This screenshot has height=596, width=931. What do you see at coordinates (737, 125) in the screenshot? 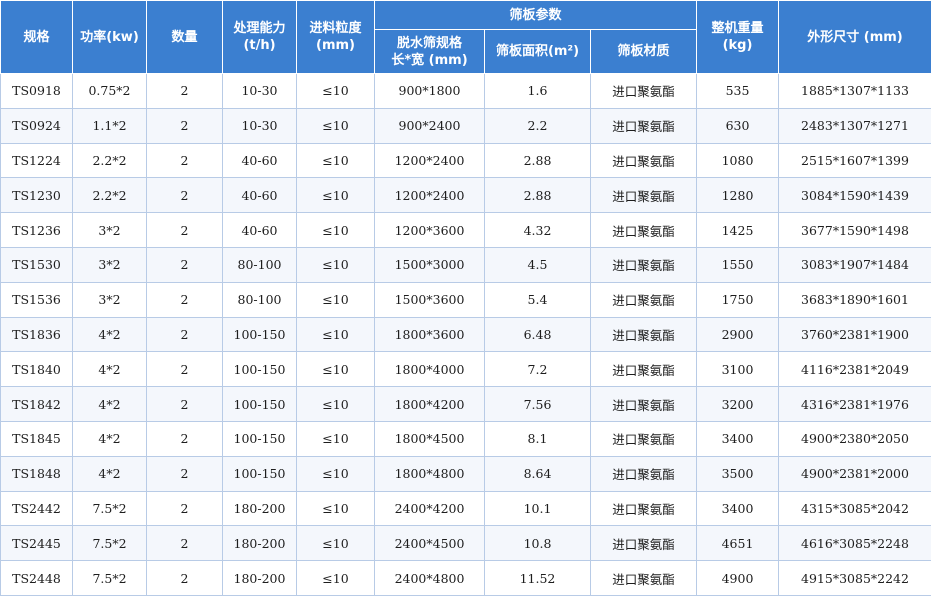
I see `cell-weight: 630` at bounding box center [737, 125].